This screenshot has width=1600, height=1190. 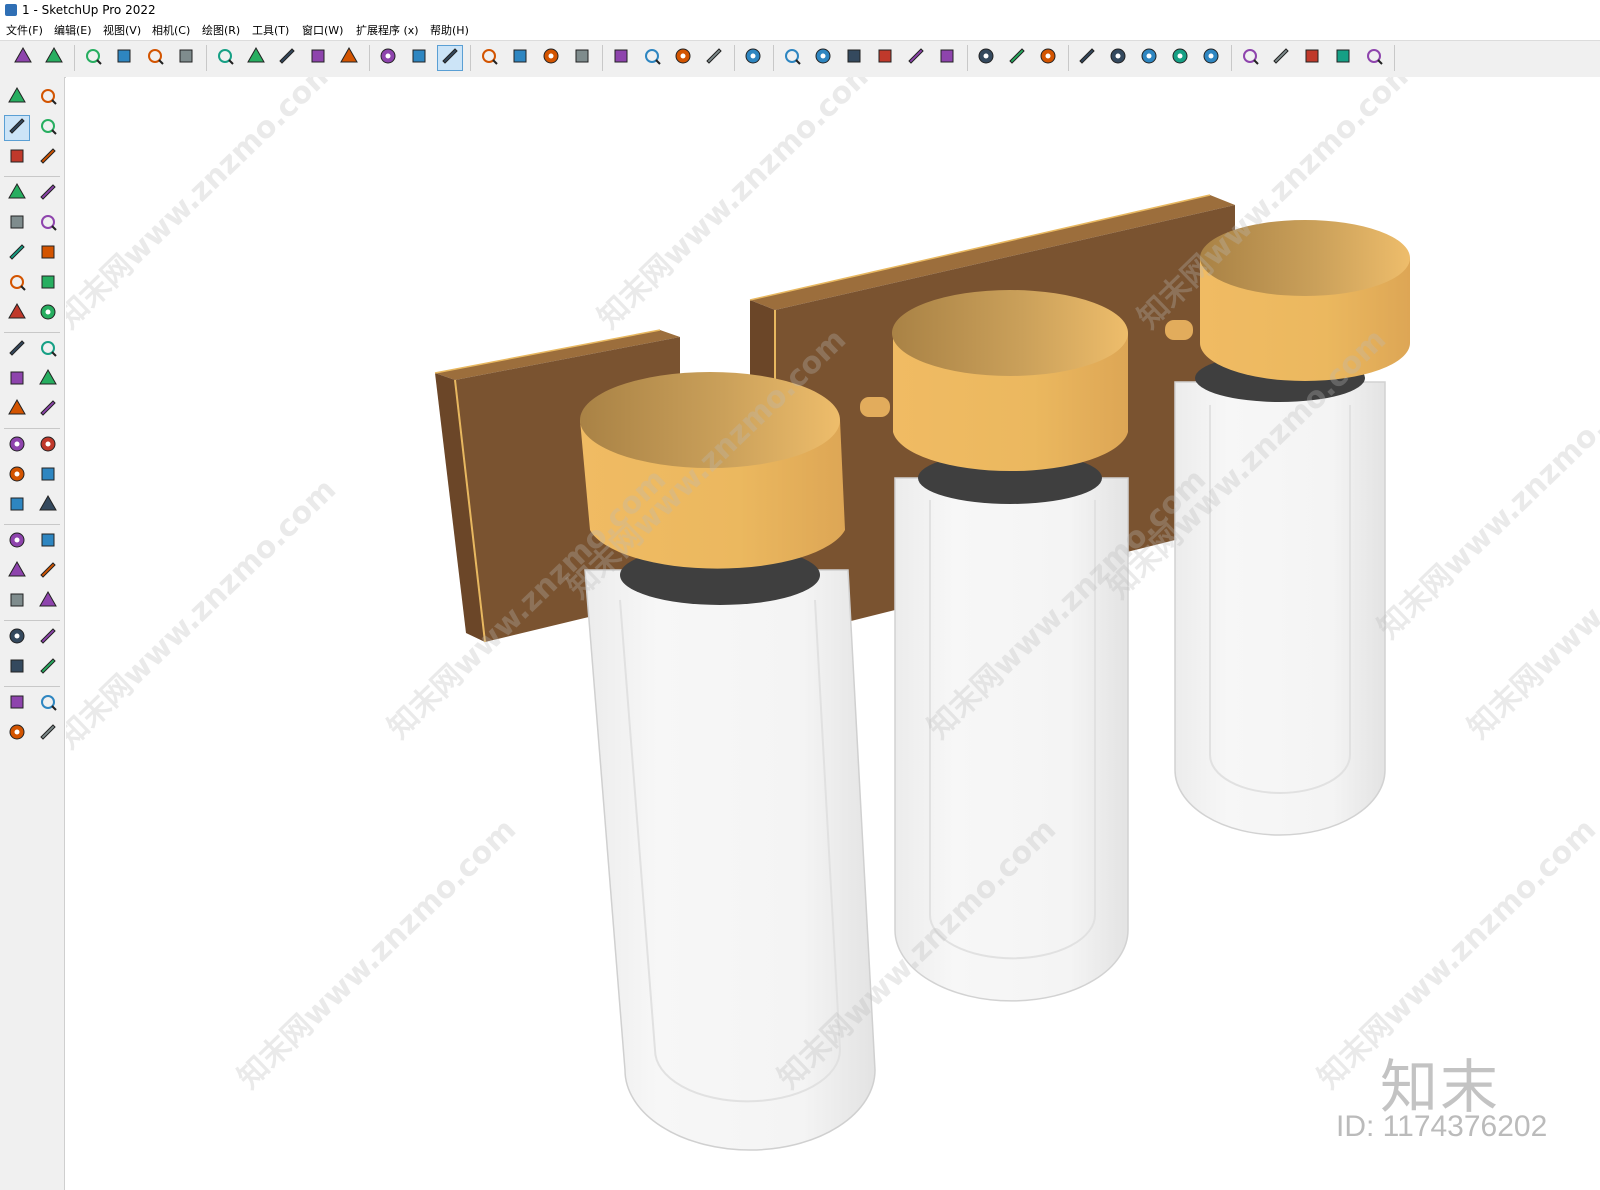 What do you see at coordinates (48, 158) in the screenshot?
I see `tag-button` at bounding box center [48, 158].